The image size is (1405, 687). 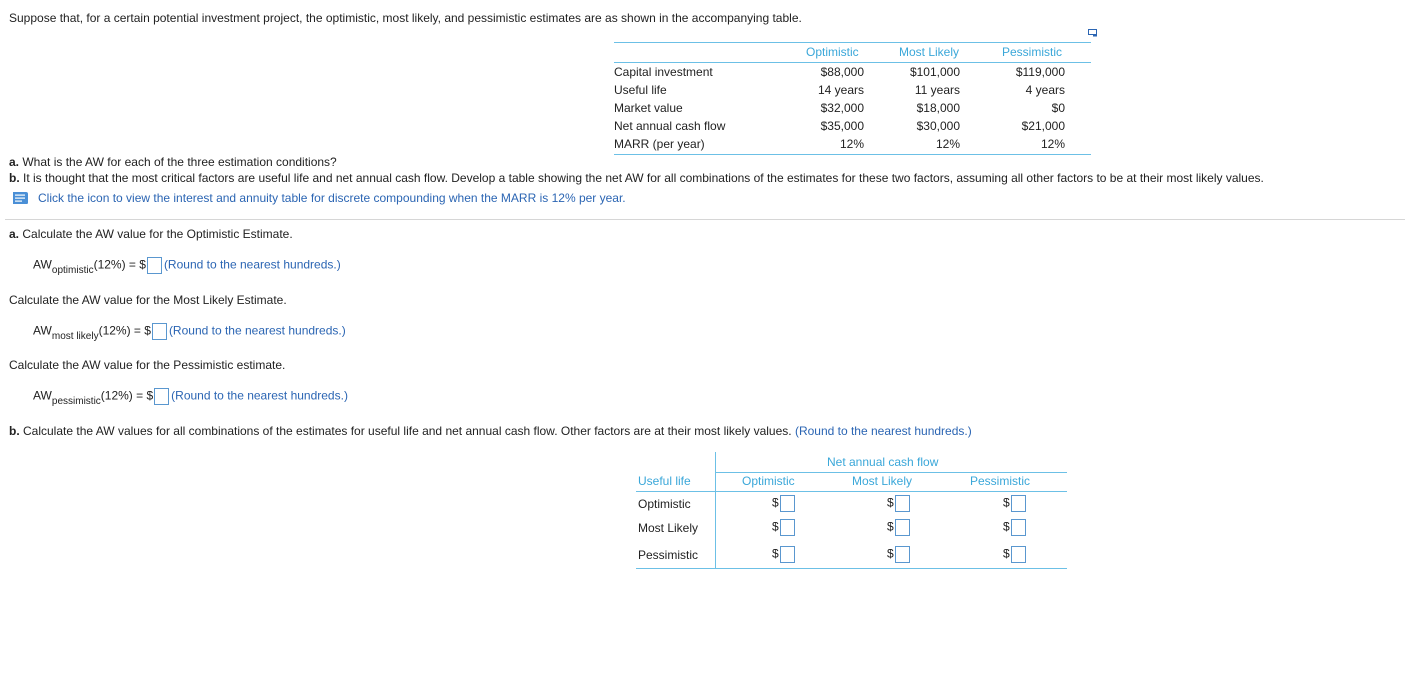 What do you see at coordinates (664, 481) in the screenshot?
I see `header-useful-life: Useful life` at bounding box center [664, 481].